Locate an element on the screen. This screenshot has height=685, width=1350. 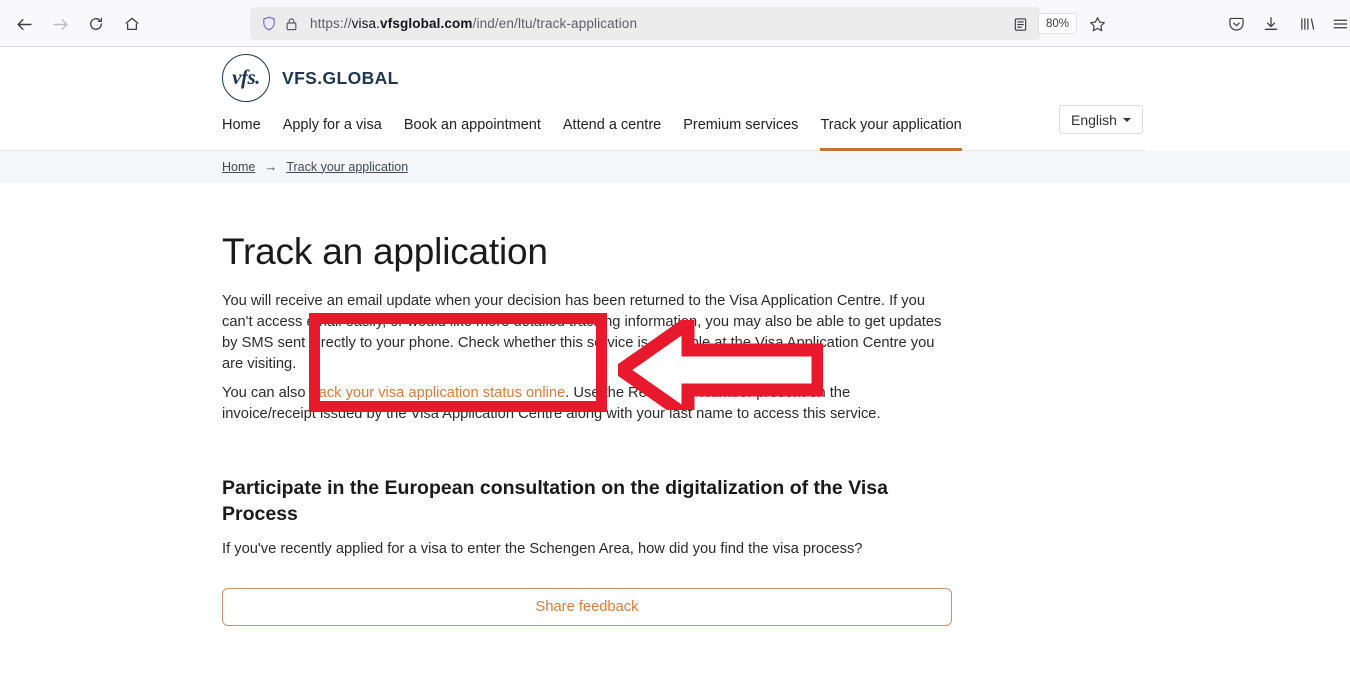
site-header: vfs. VFS.GLOBAL is located at coordinates (572, 75).